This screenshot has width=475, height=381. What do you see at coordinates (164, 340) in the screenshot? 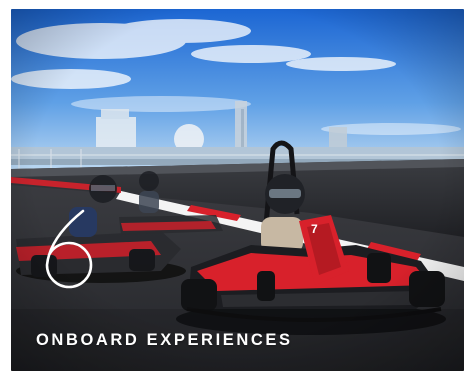
I see `card-title: ONBOARD EXPERIENCES` at bounding box center [164, 340].